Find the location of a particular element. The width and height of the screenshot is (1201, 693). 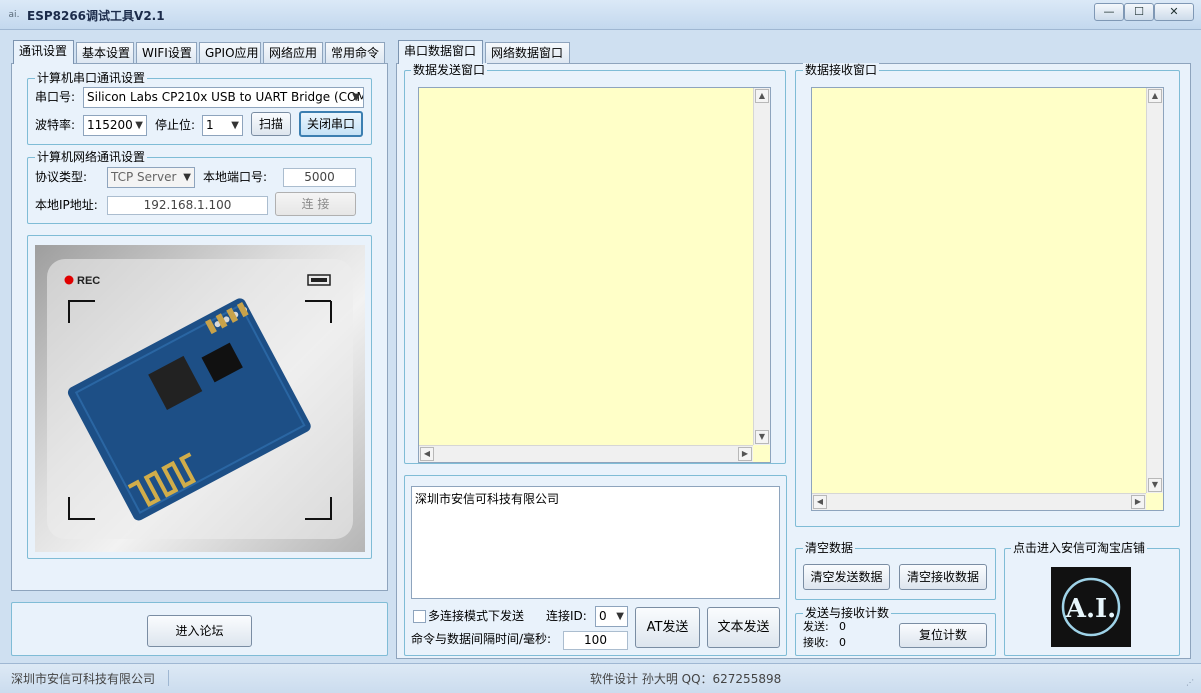

module-photo: REC is located at coordinates (200, 398).